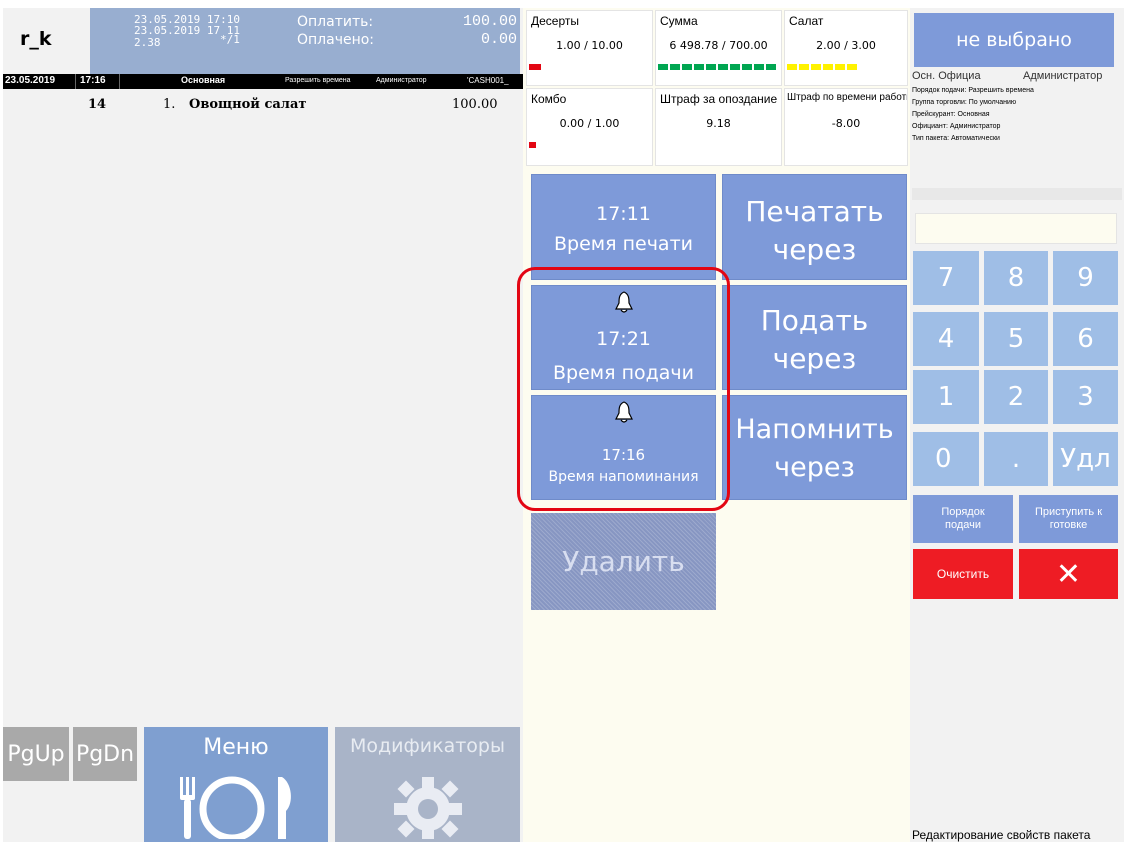 This screenshot has width=1127, height=845. I want to click on print-time-caption: Время печати, so click(623, 244).